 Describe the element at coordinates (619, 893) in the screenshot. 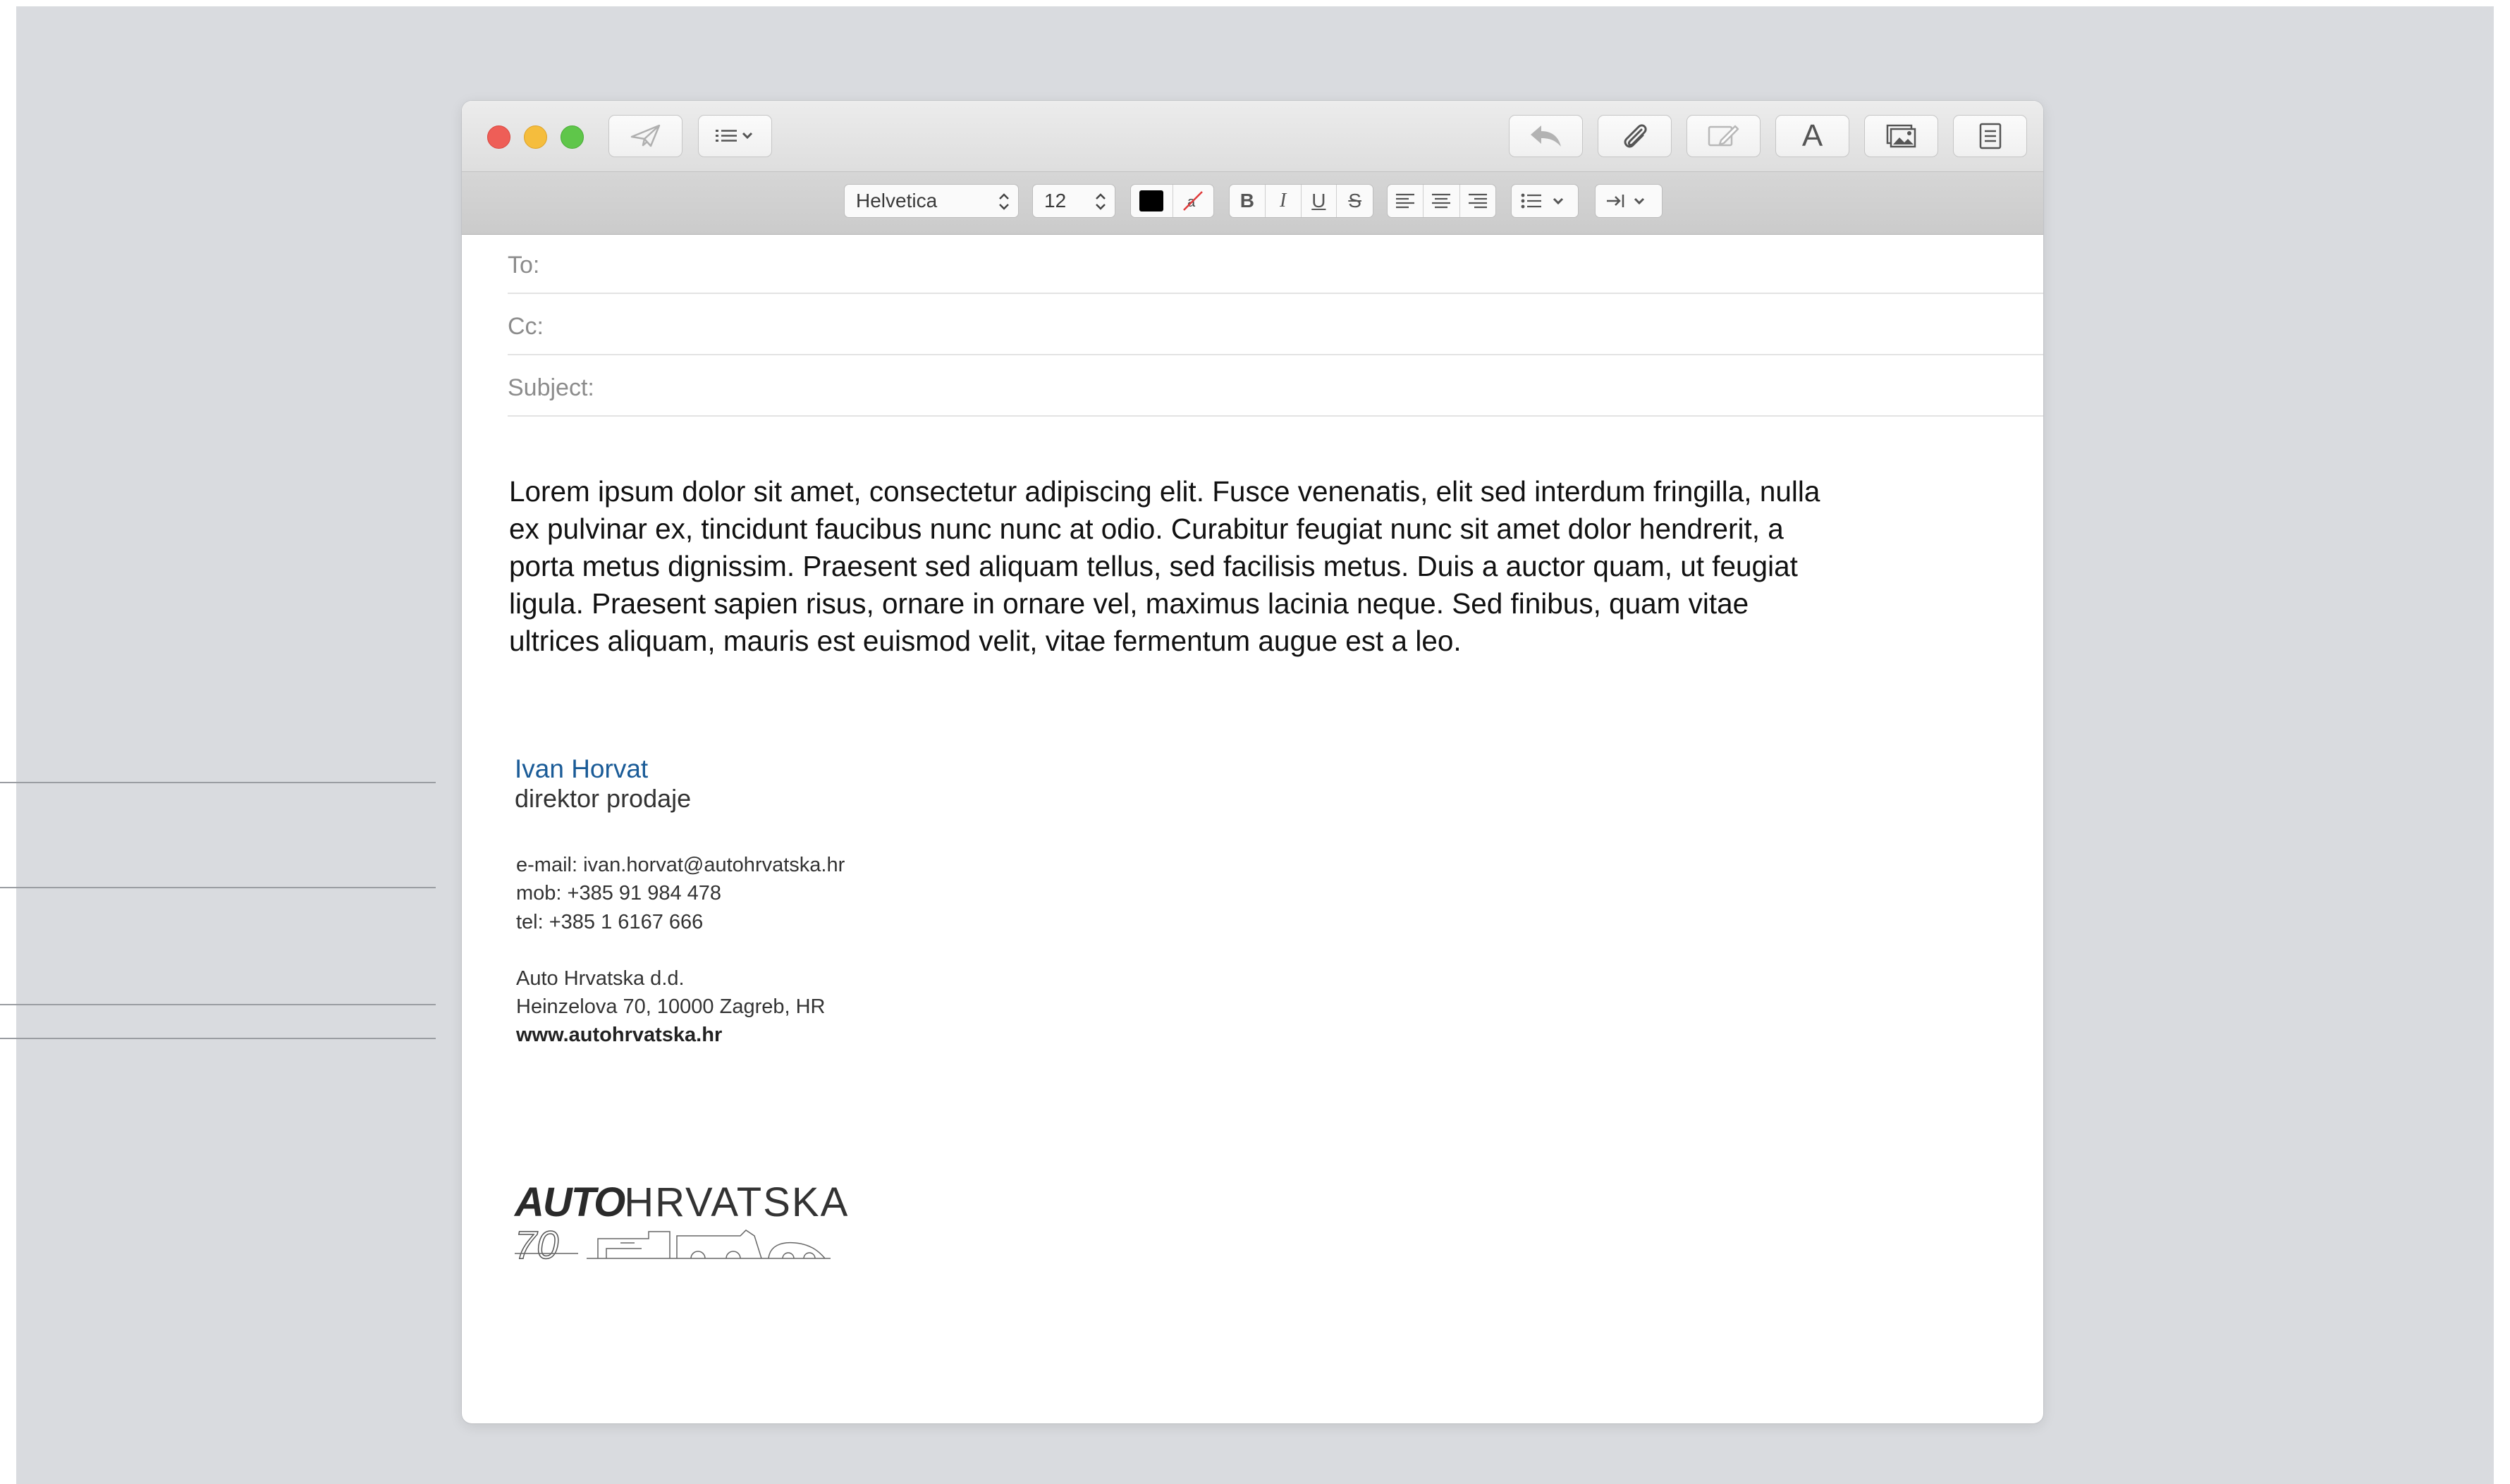

I see `signature-mobile: mob: +385 91 984 478` at that location.